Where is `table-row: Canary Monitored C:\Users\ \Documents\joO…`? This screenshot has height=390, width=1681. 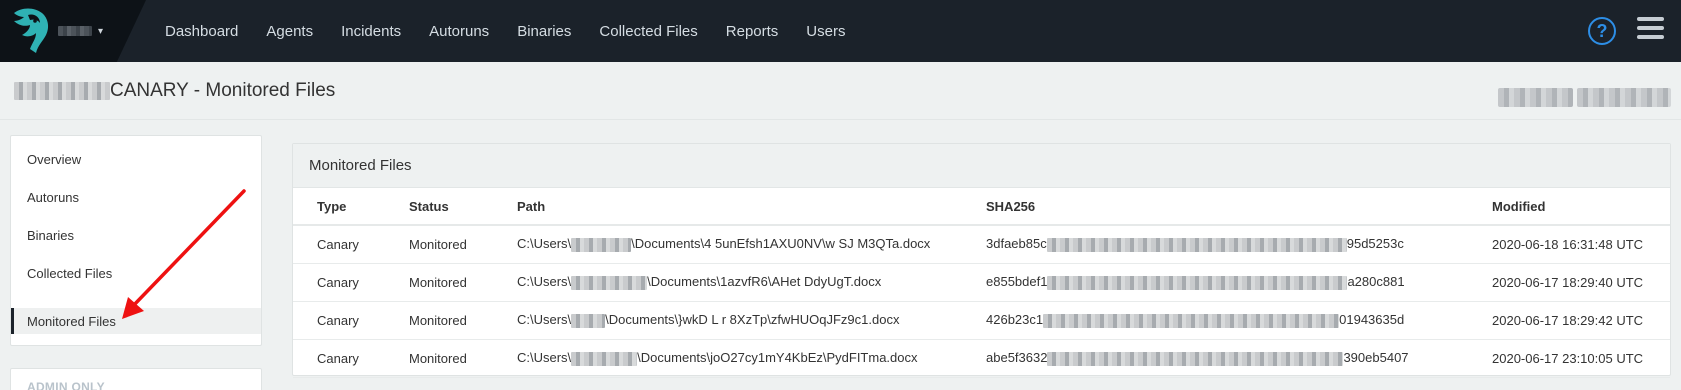
table-row: Canary Monitored C:\Users\ \Documents\joO… is located at coordinates (981, 358).